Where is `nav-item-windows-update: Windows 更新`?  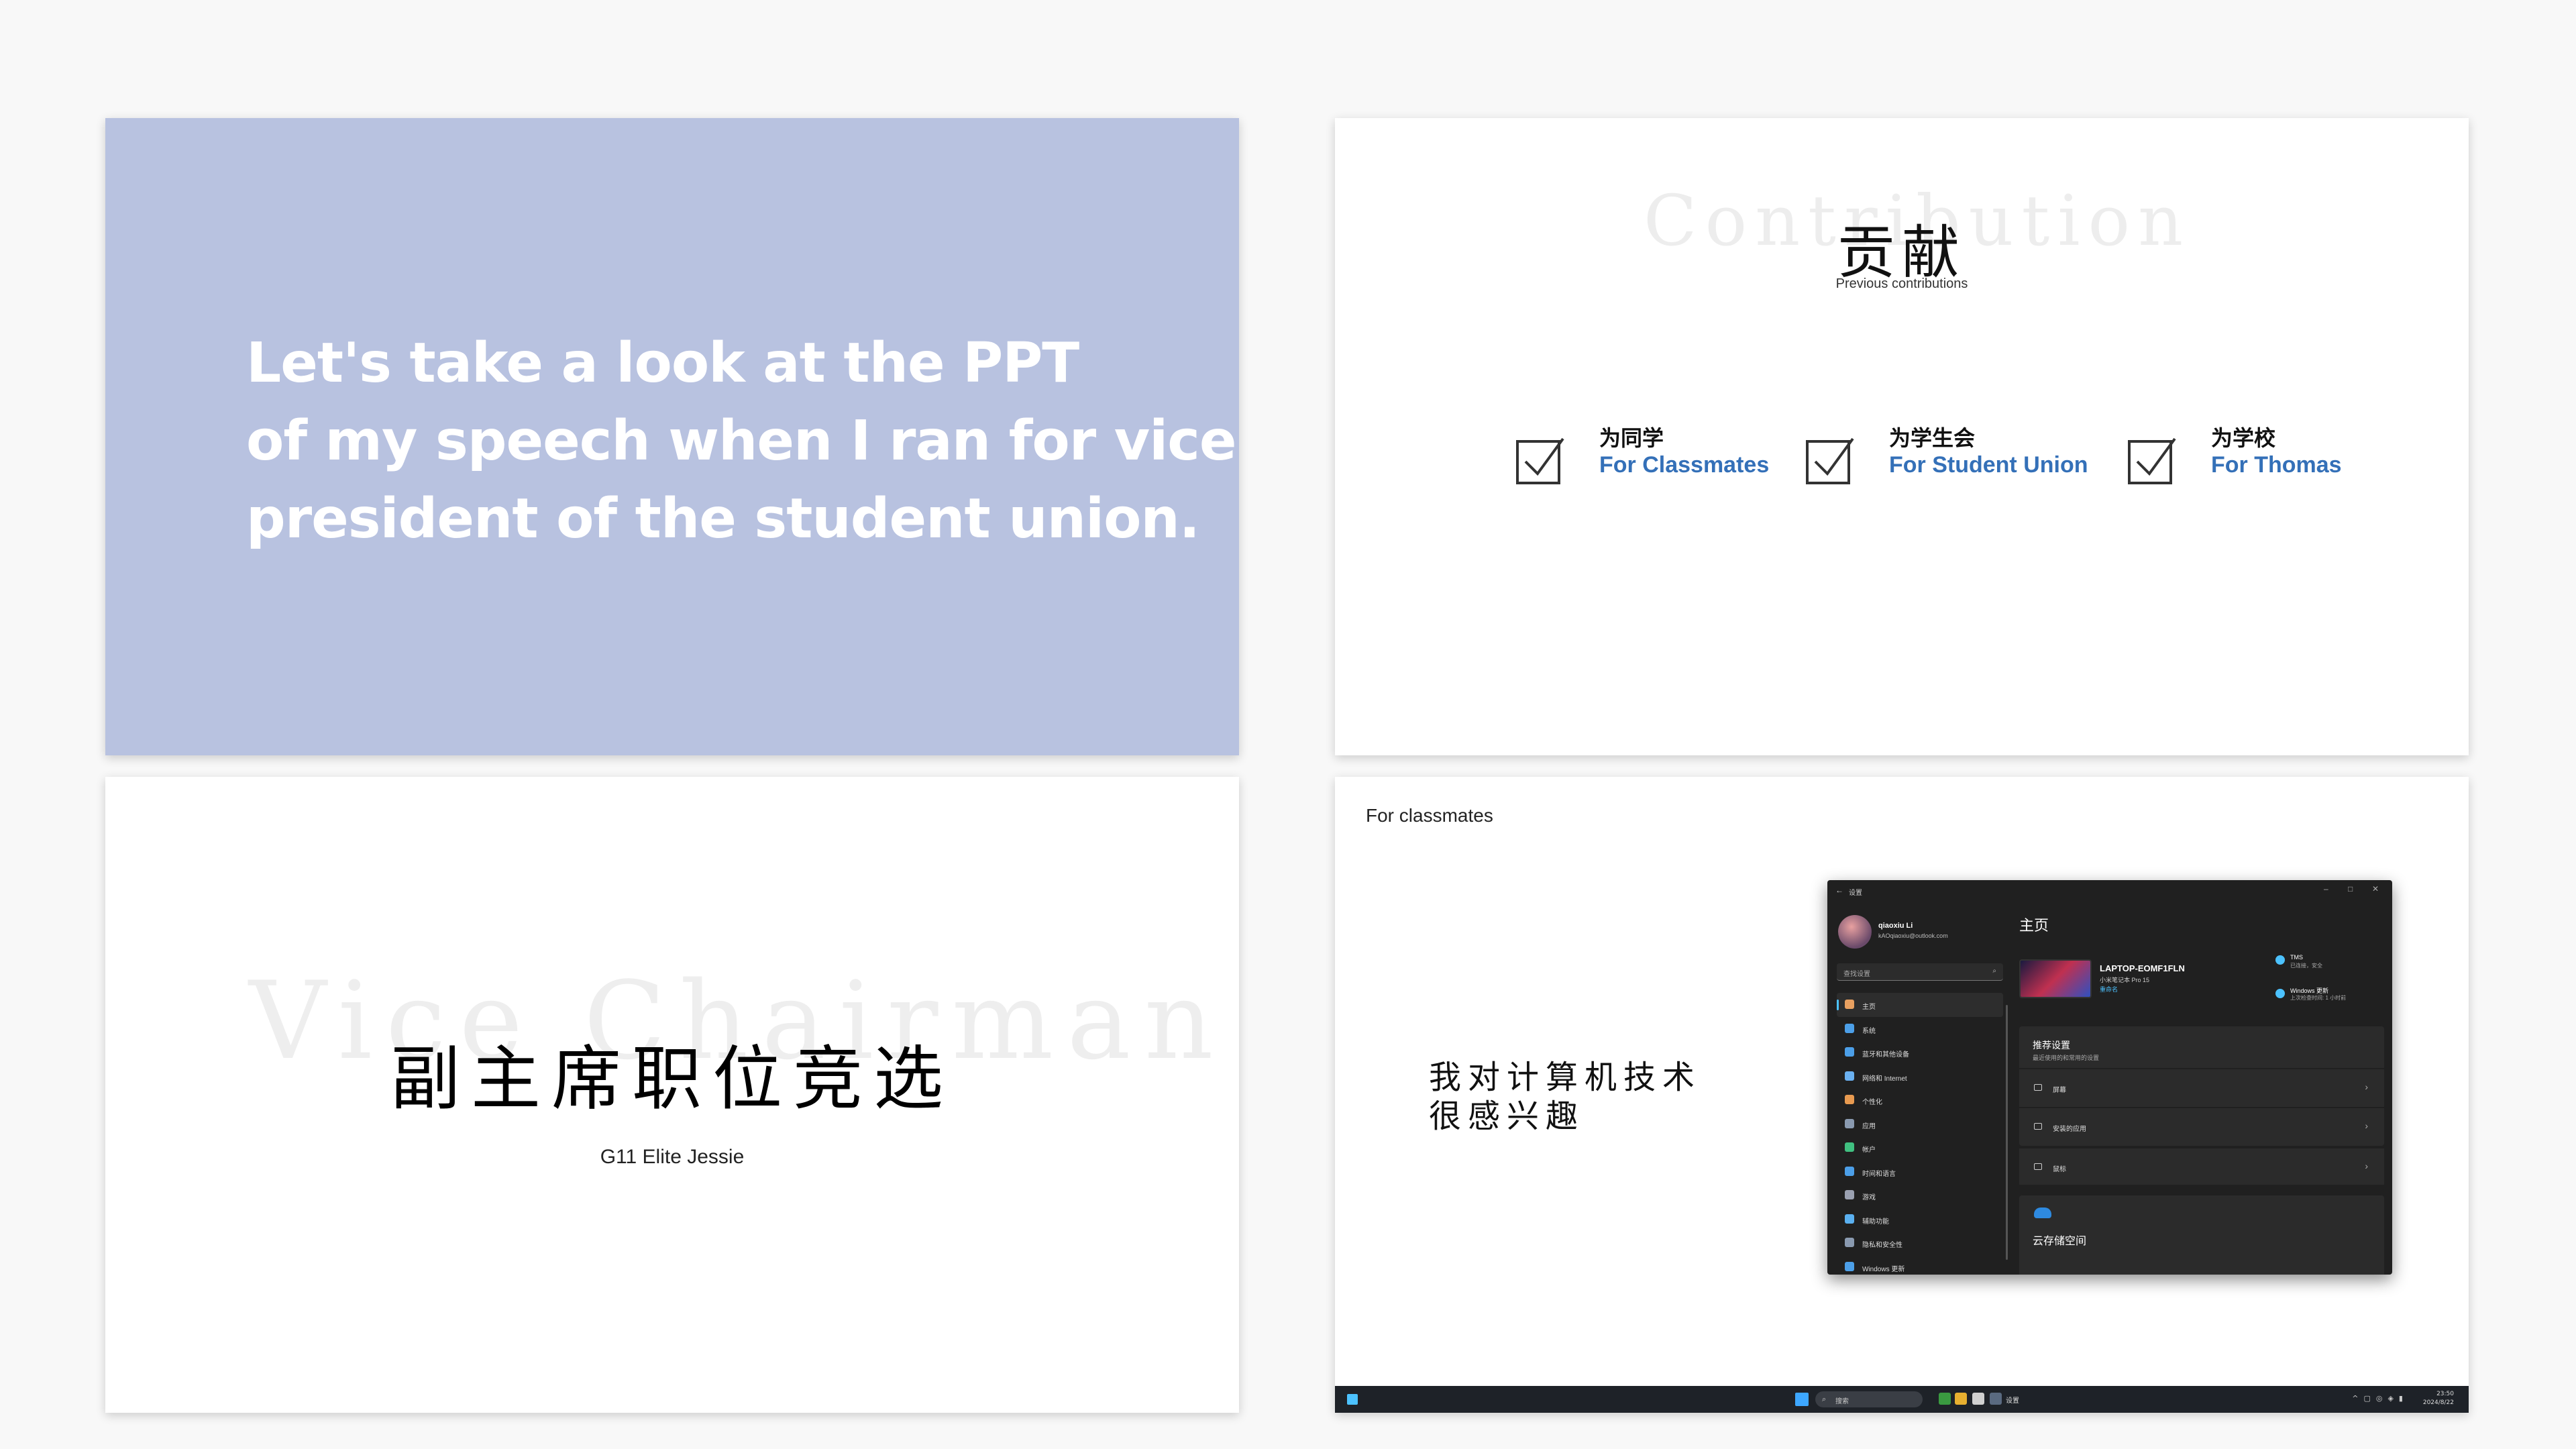
nav-item-windows-update: Windows 更新 is located at coordinates (1920, 1265).